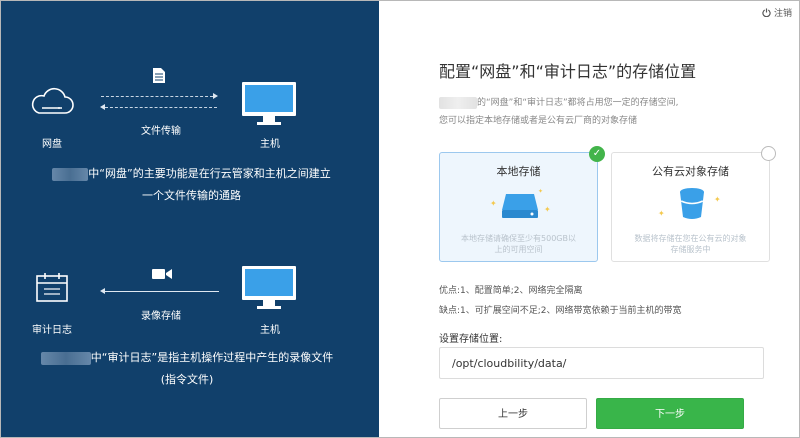 Image resolution: width=800 pixels, height=438 pixels. Describe the element at coordinates (471, 339) in the screenshot. I see `storage-path-label: 设置存储位置:` at that location.